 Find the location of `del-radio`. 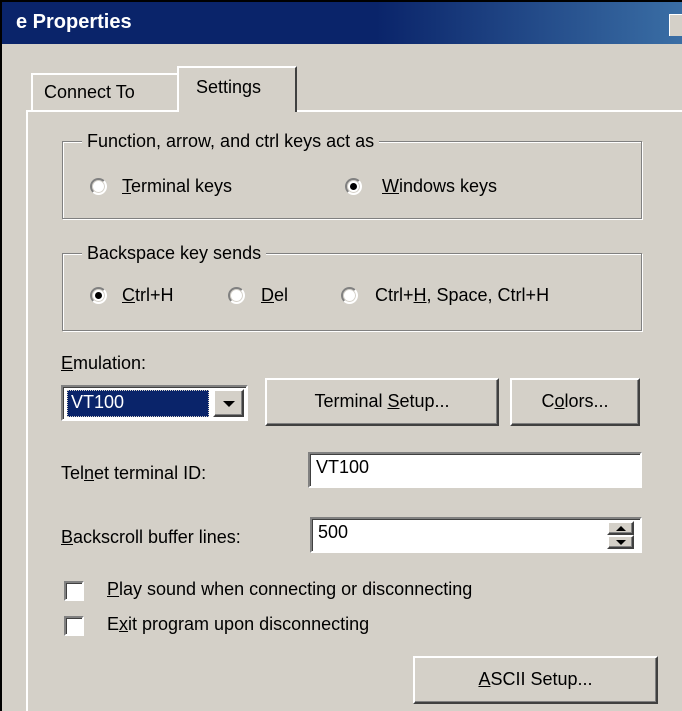

del-radio is located at coordinates (236, 295).